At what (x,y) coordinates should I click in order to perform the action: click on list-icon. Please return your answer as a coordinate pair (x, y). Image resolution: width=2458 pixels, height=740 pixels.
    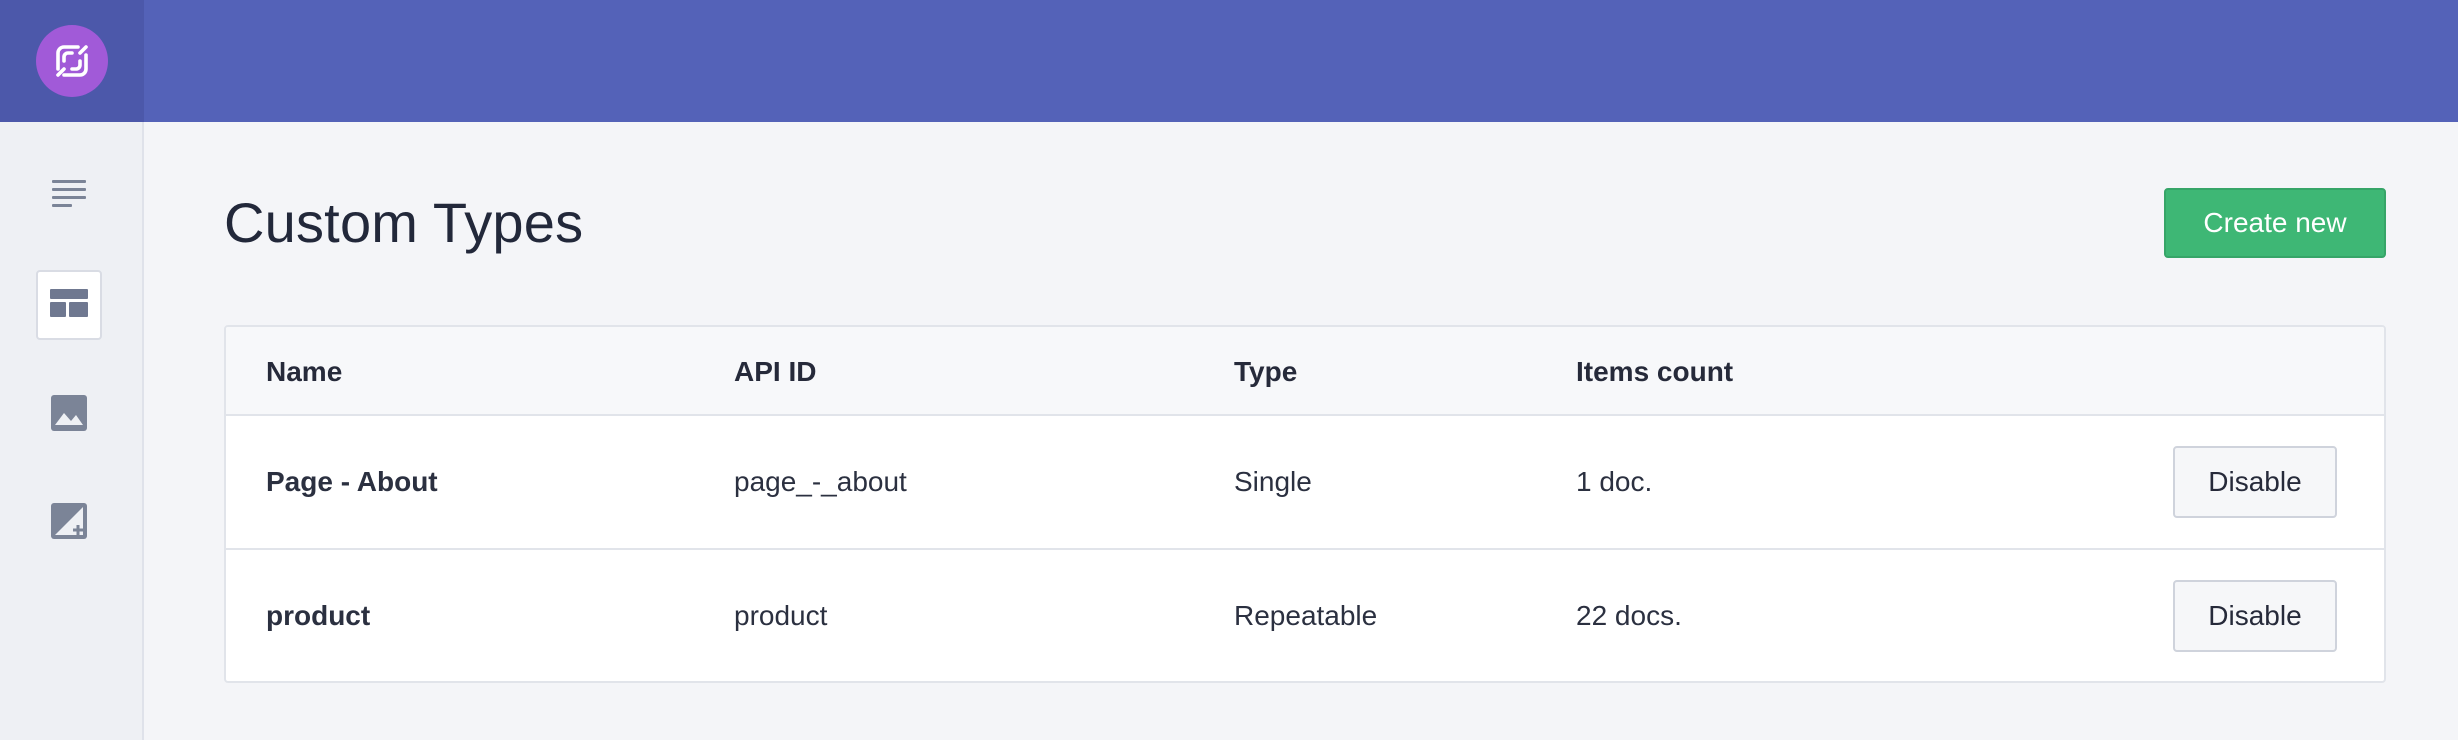
    Looking at the image, I should click on (69, 195).